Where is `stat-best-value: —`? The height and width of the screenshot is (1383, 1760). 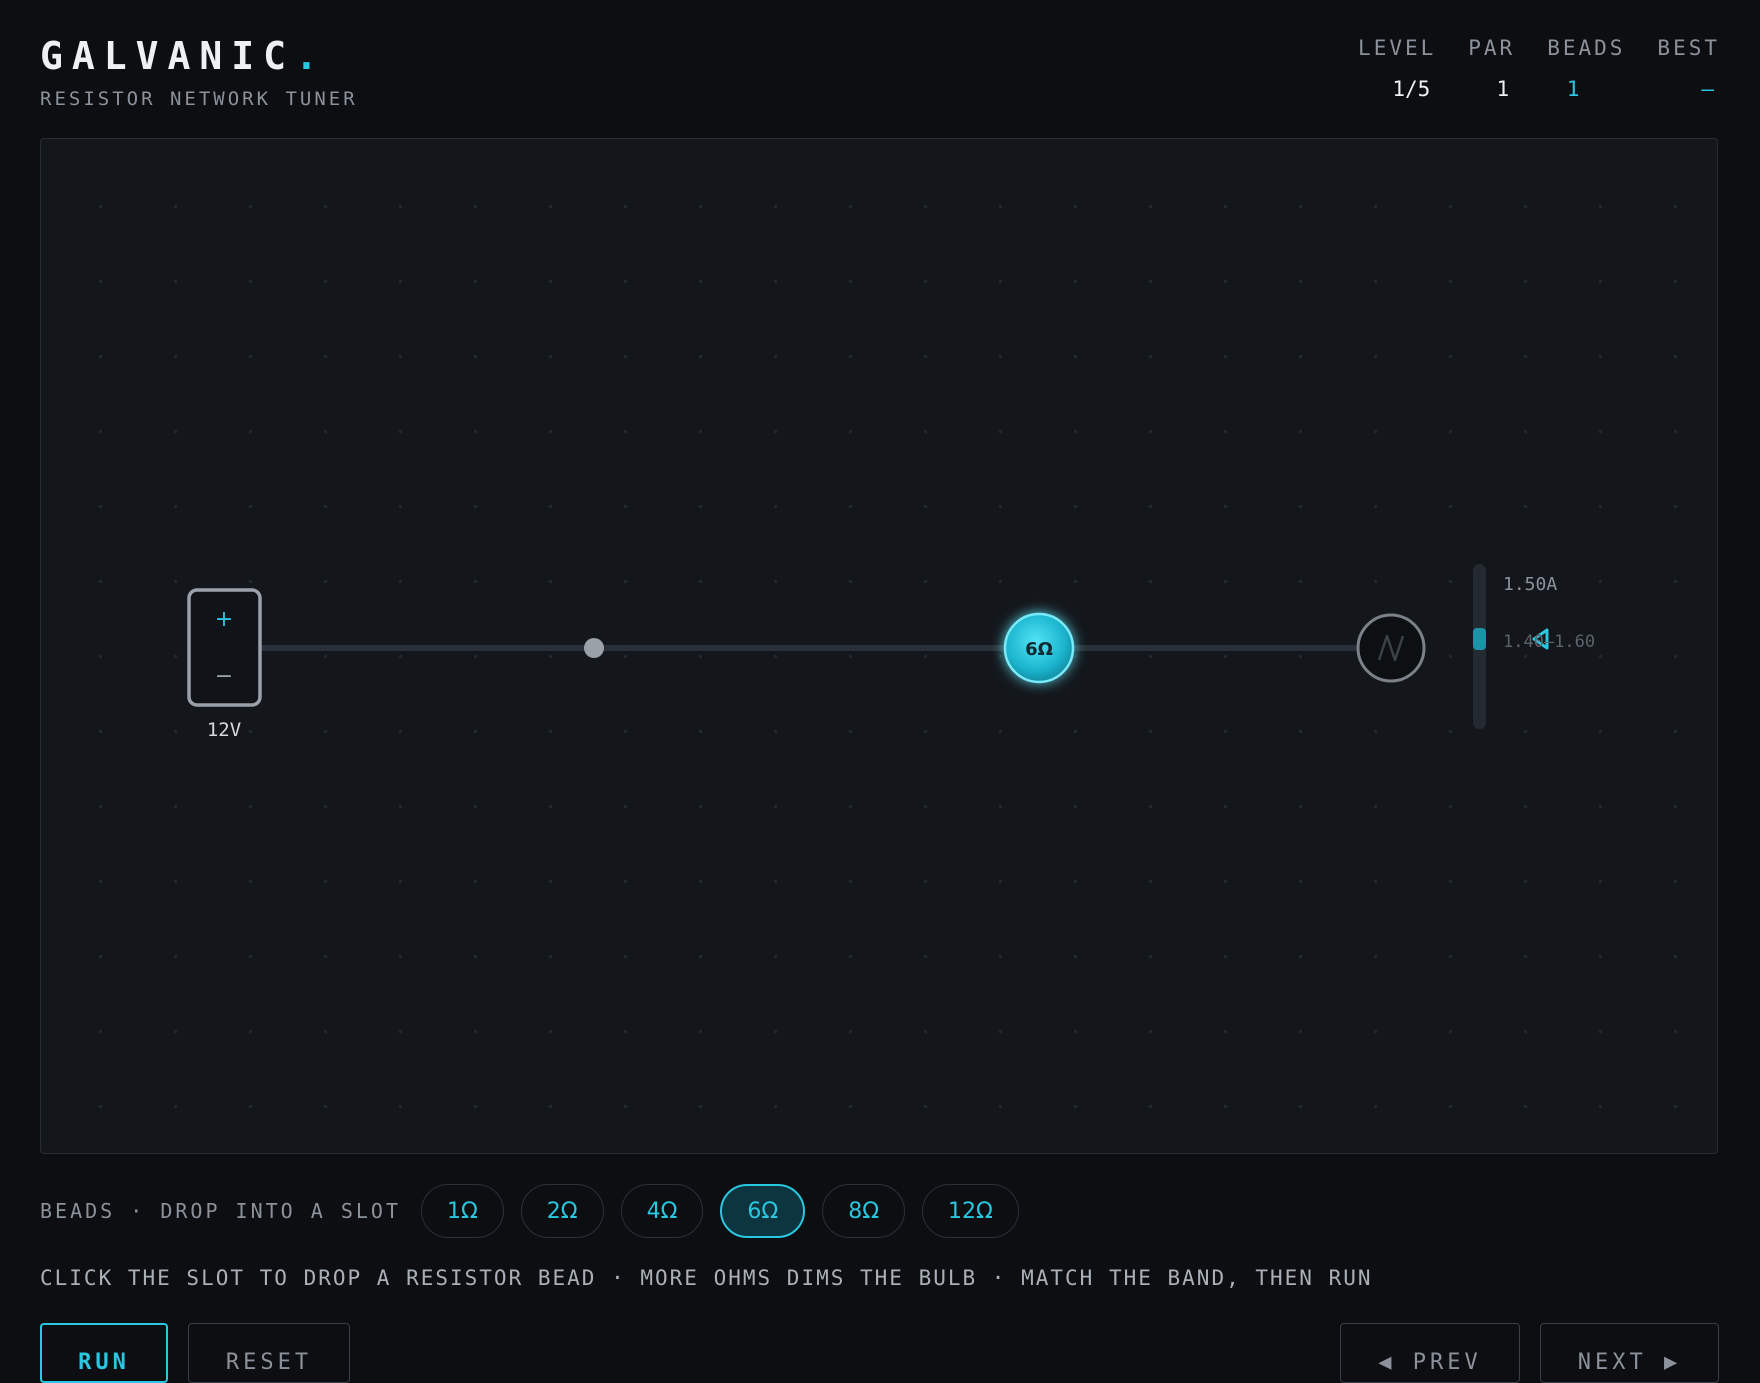 stat-best-value: — is located at coordinates (1707, 89).